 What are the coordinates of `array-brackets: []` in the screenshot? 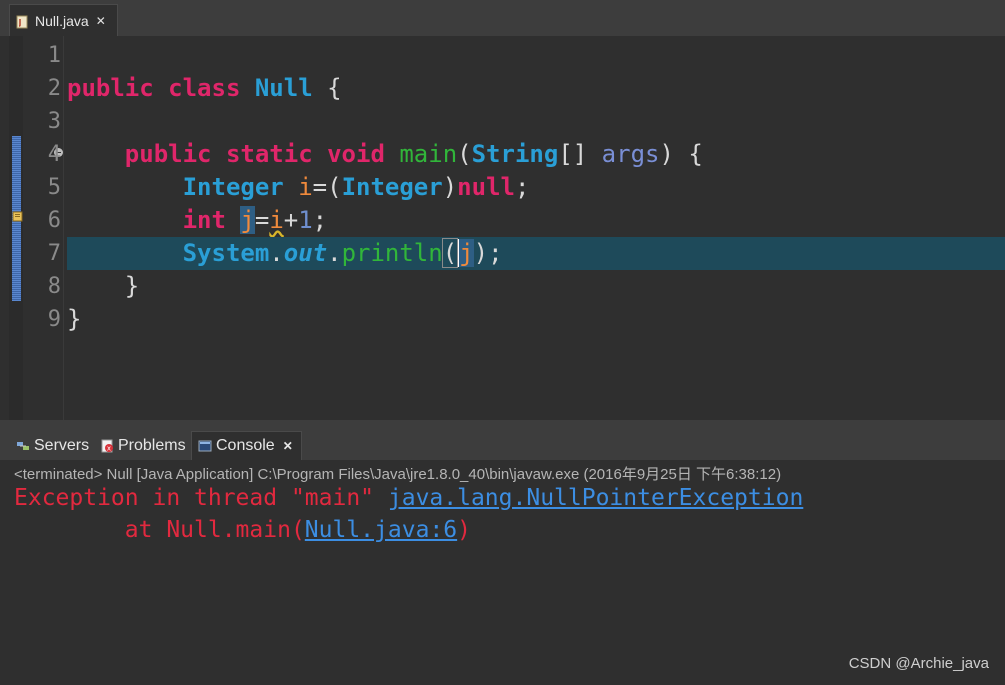 It's located at (580, 154).